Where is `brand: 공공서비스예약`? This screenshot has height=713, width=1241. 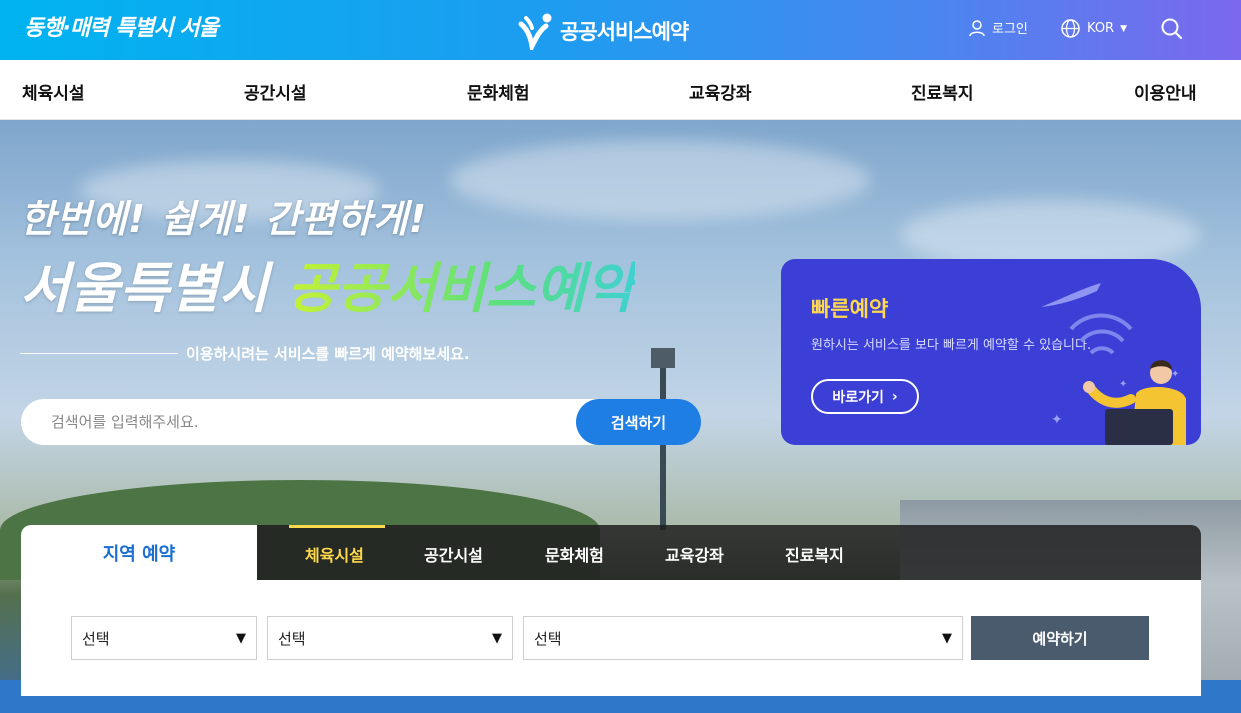 brand: 공공서비스예약 is located at coordinates (603, 31).